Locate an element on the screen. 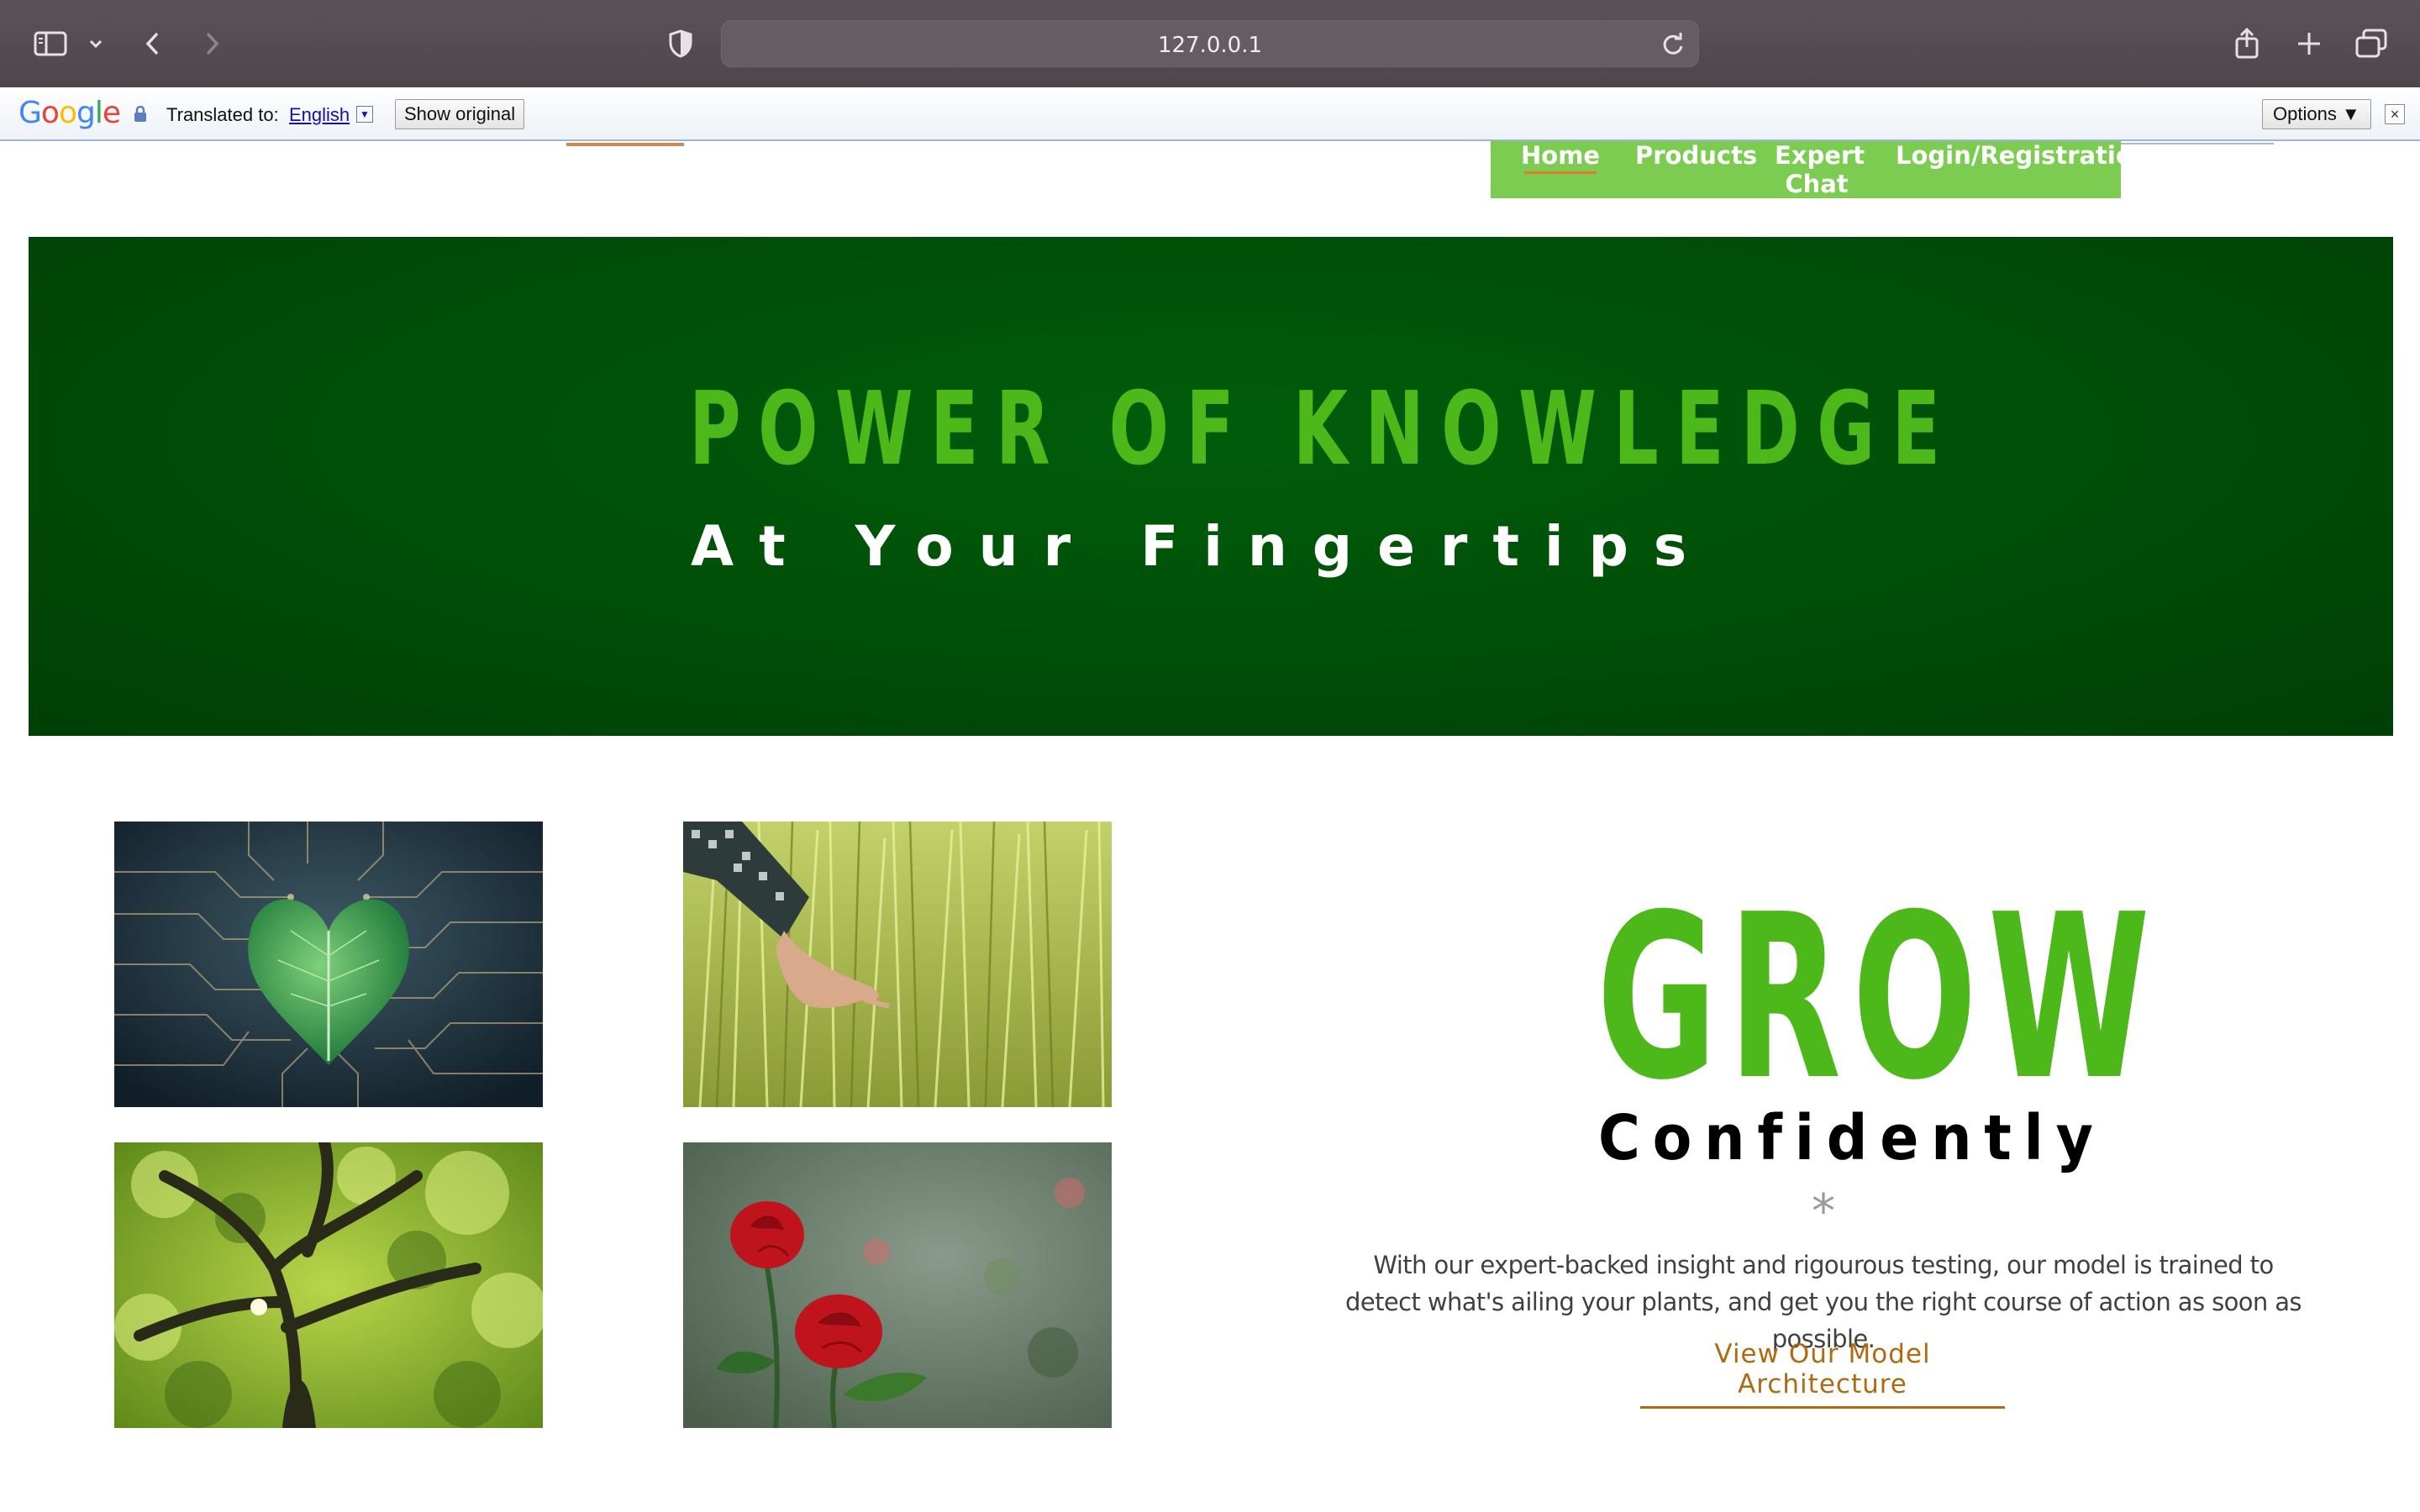 The height and width of the screenshot is (1512, 2420). nav-item-expert-chat: Expert Chat is located at coordinates (1820, 169).